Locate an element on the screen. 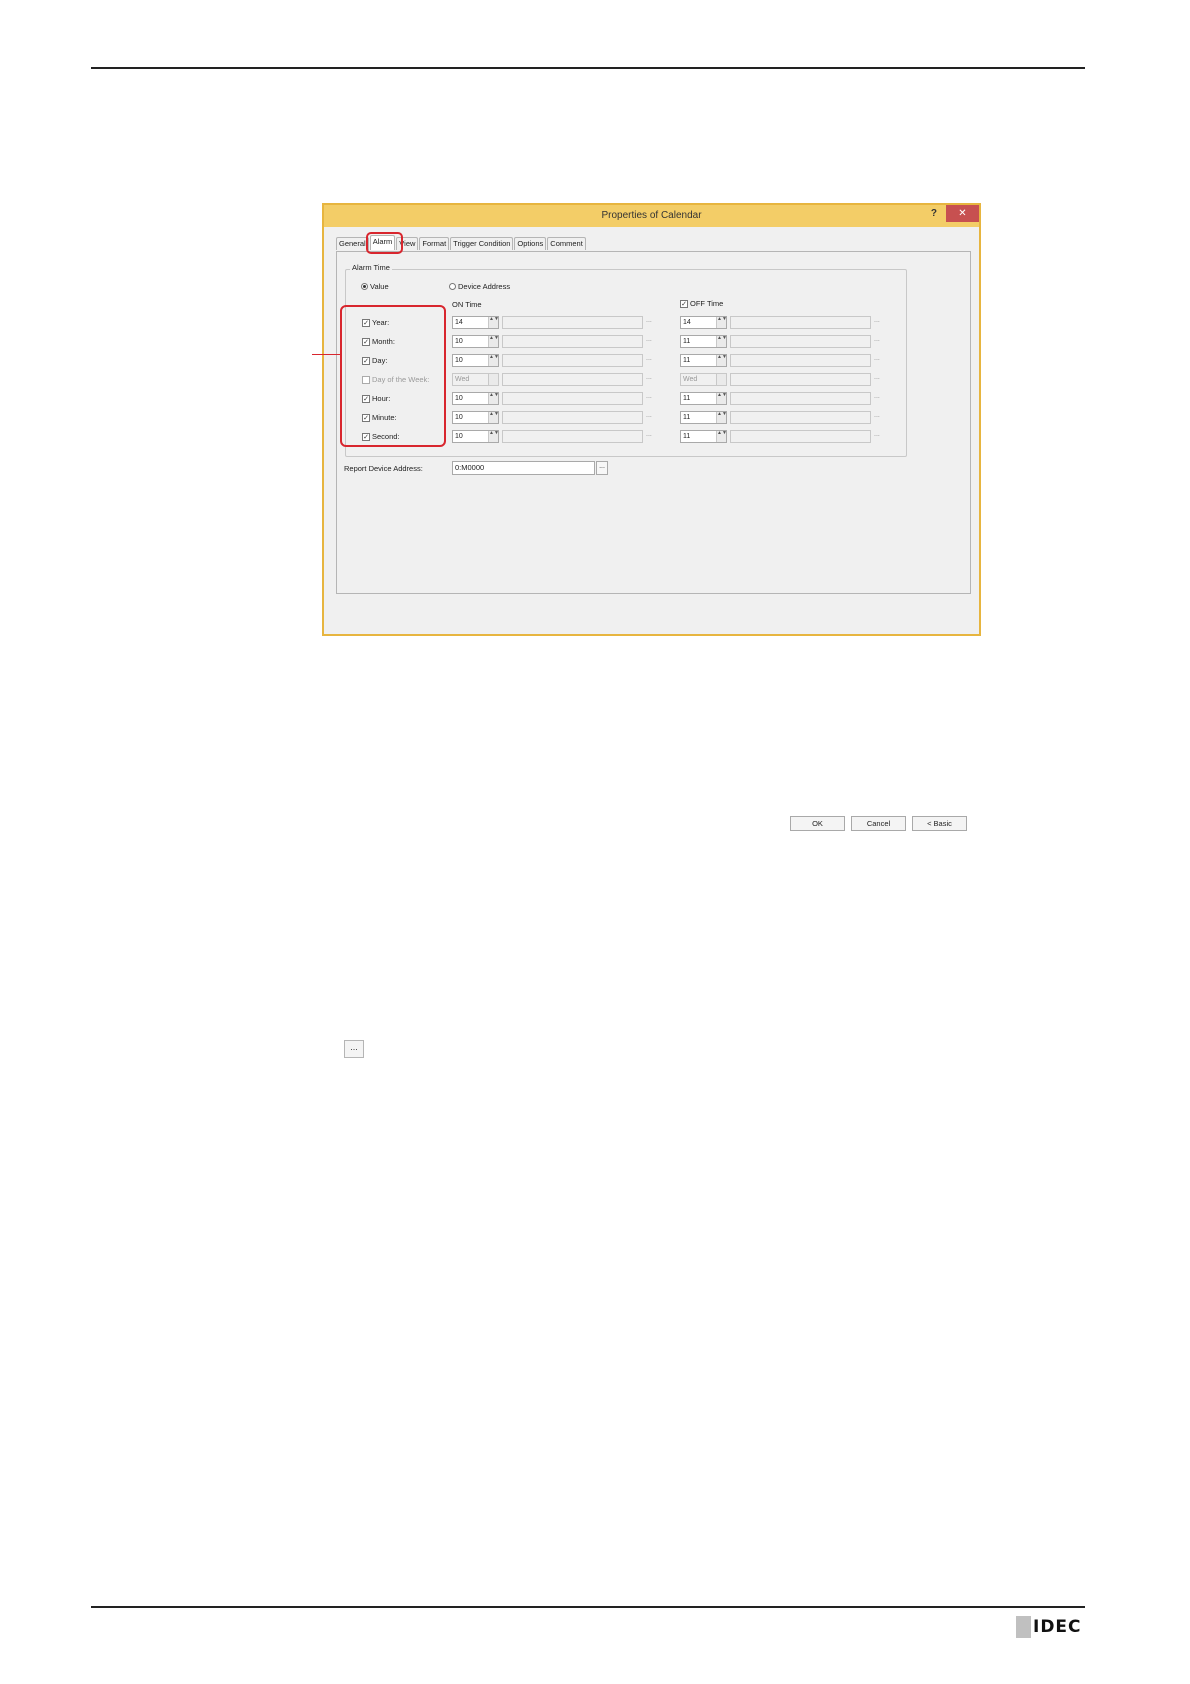  value-radio-label: Value is located at coordinates (379, 286).